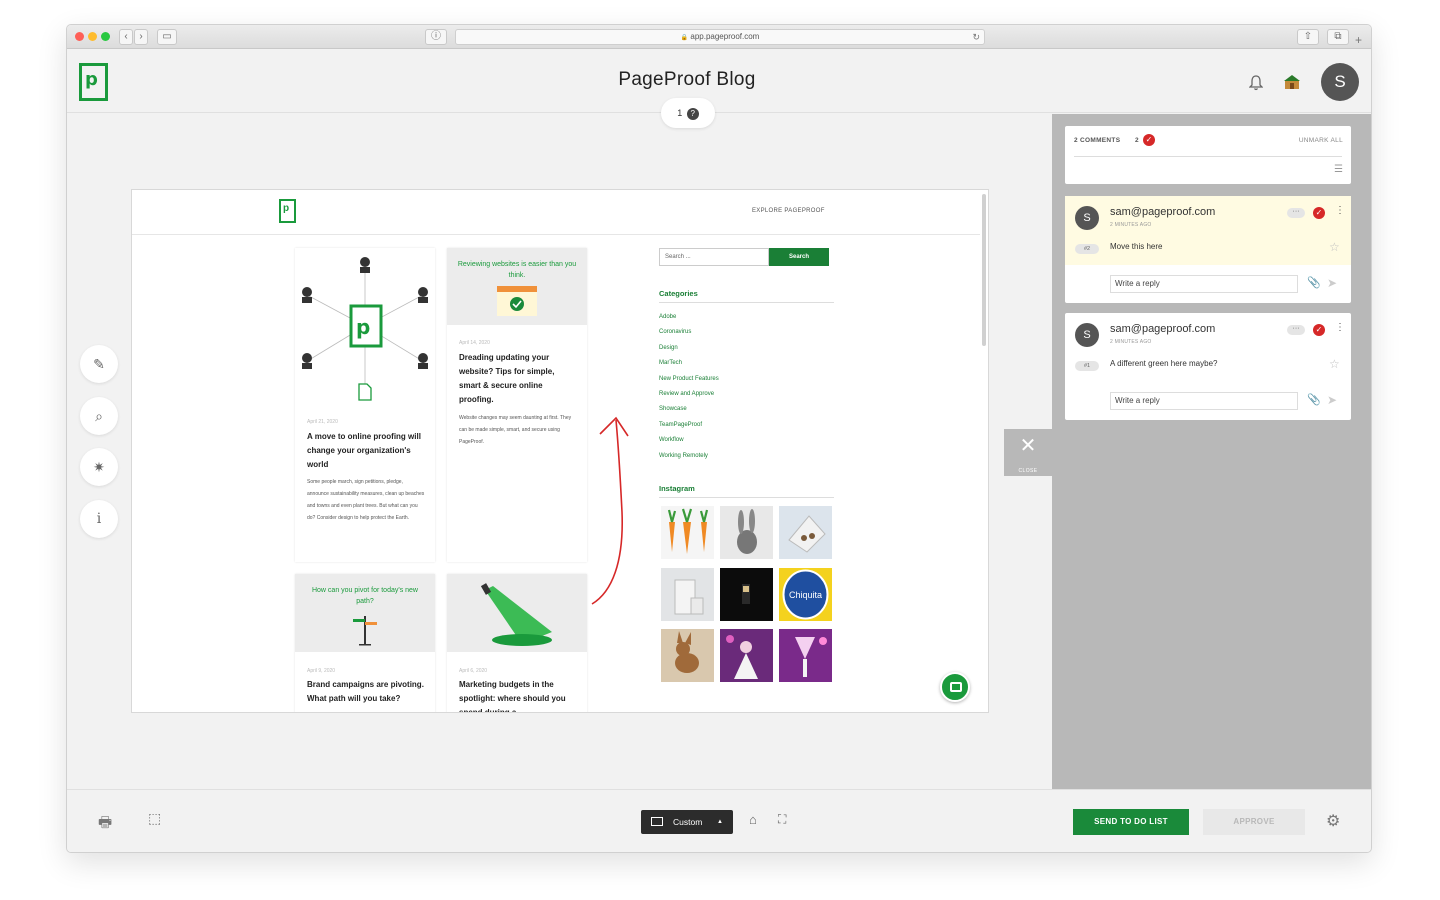 This screenshot has height=900, width=1440. I want to click on category-link: TeamPageProof, so click(689, 425).